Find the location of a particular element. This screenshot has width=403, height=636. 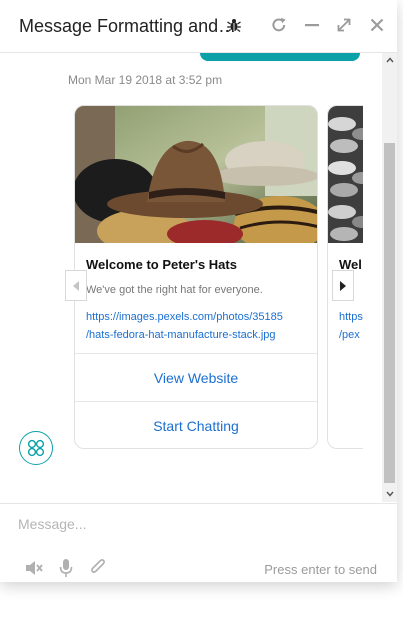

view-website-button: View Website is located at coordinates (196, 377).